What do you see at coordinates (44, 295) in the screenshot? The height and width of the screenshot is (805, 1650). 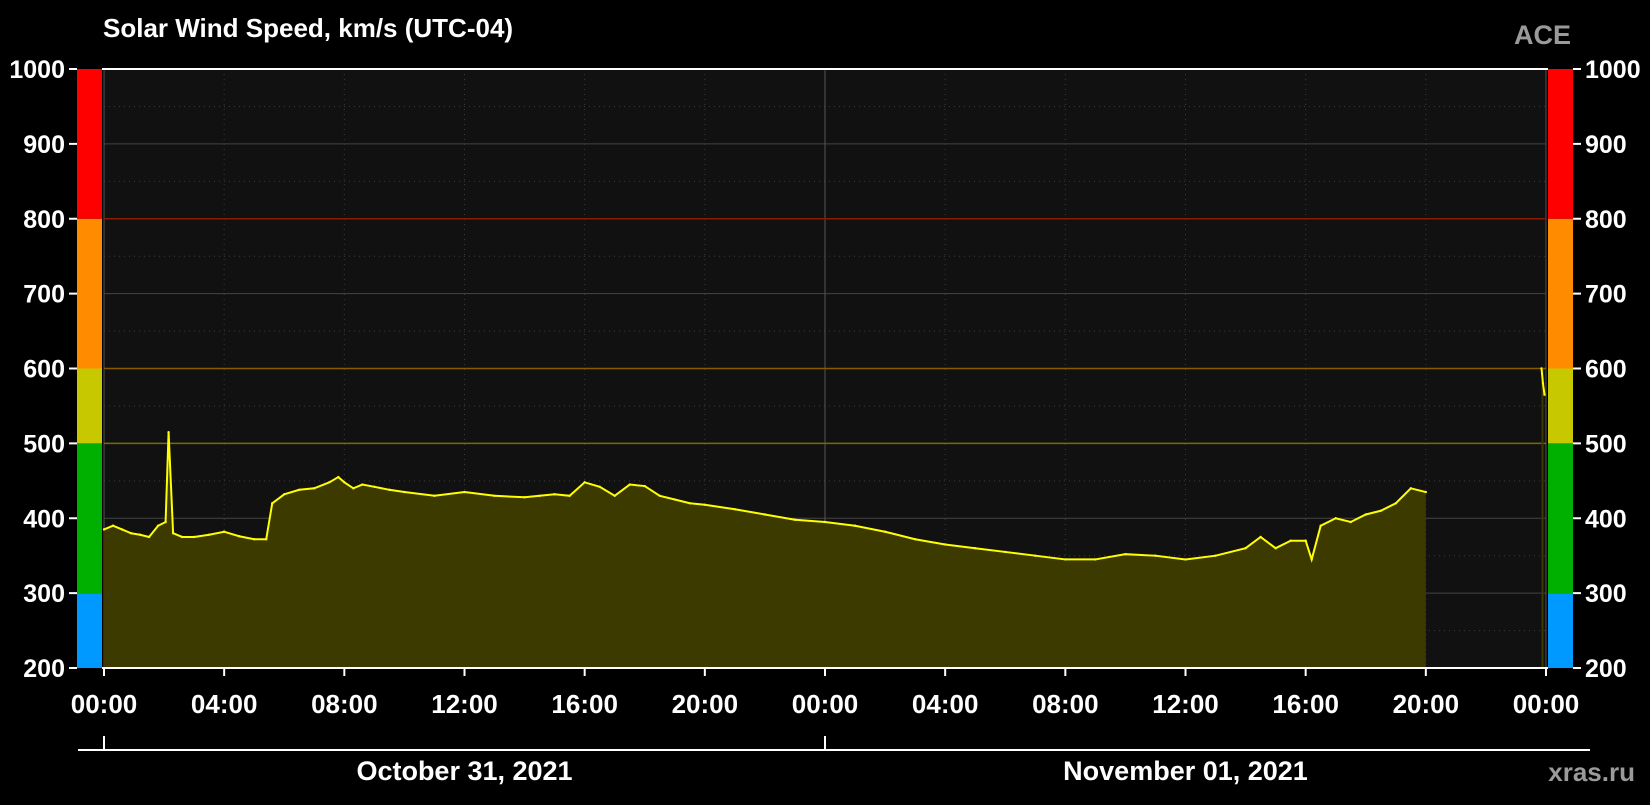 I see `y-tick-label-left: 700` at bounding box center [44, 295].